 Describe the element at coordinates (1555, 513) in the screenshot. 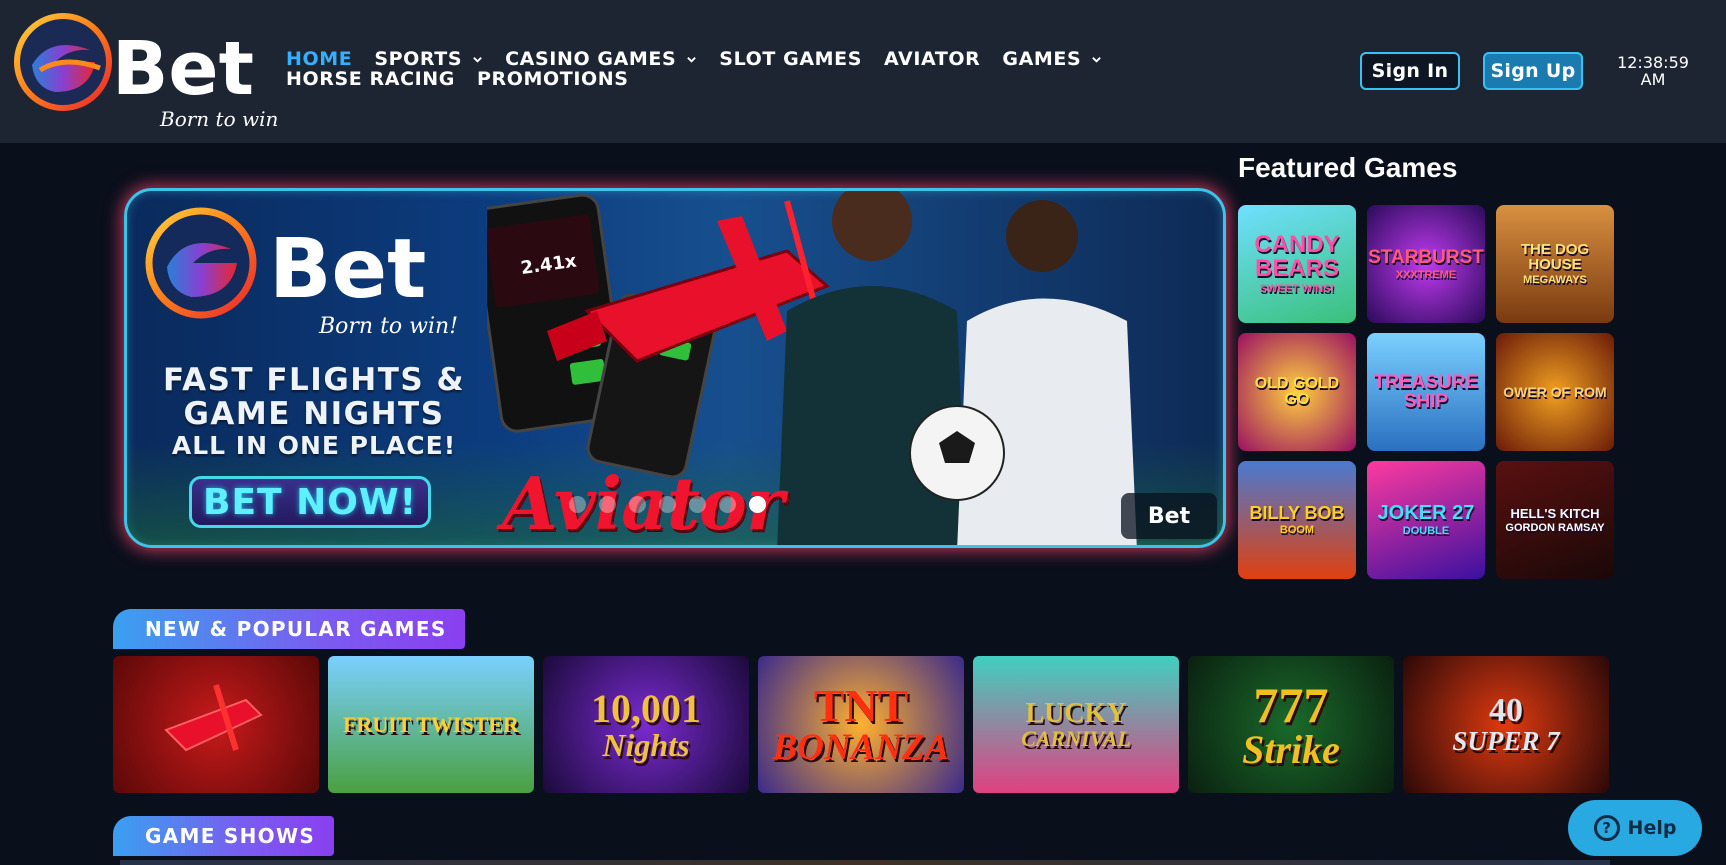

I see `featured-game-name: HELL'S KITCH` at that location.